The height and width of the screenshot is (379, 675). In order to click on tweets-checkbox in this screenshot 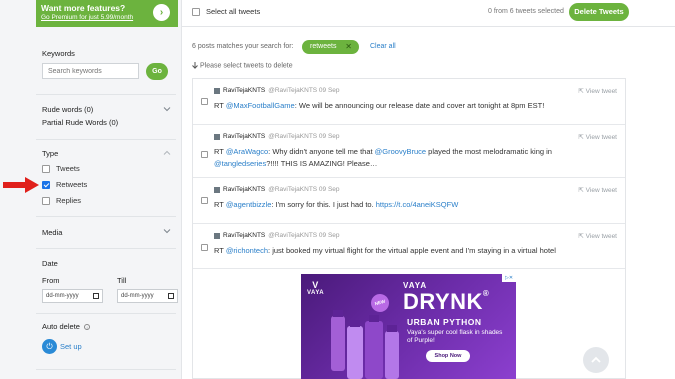, I will do `click(46, 168)`.